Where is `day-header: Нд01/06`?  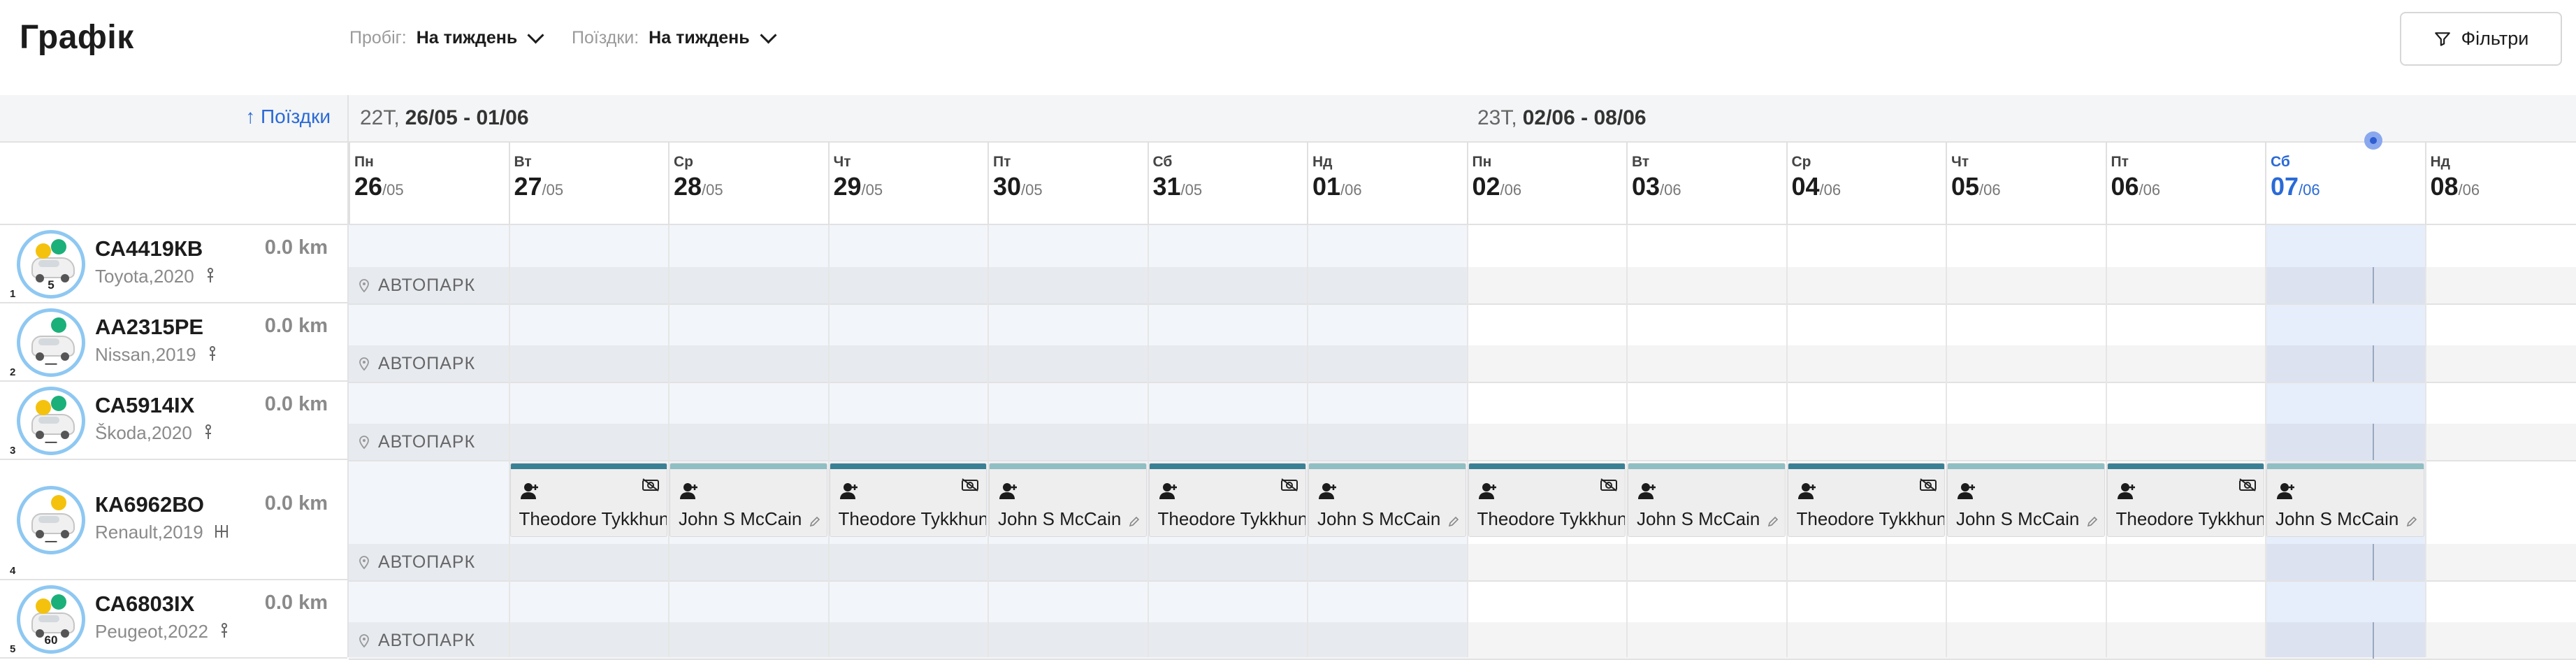
day-header: Нд01/06 is located at coordinates (1387, 183).